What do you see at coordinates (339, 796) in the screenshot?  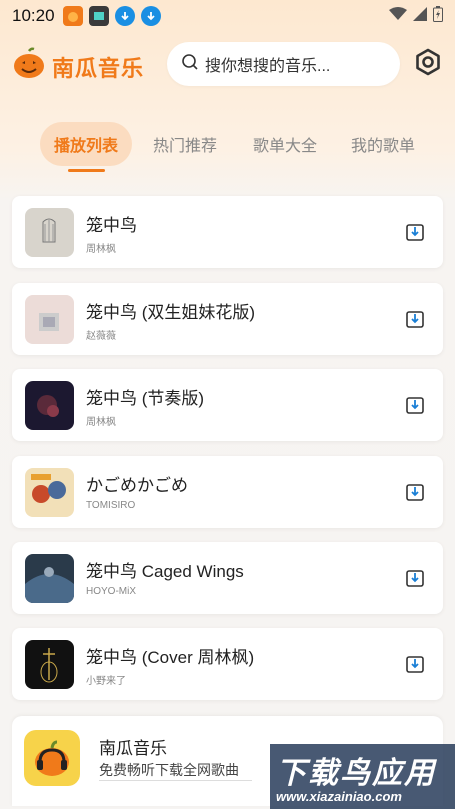 I see `watermark-url: www.xiazainiao.com` at bounding box center [339, 796].